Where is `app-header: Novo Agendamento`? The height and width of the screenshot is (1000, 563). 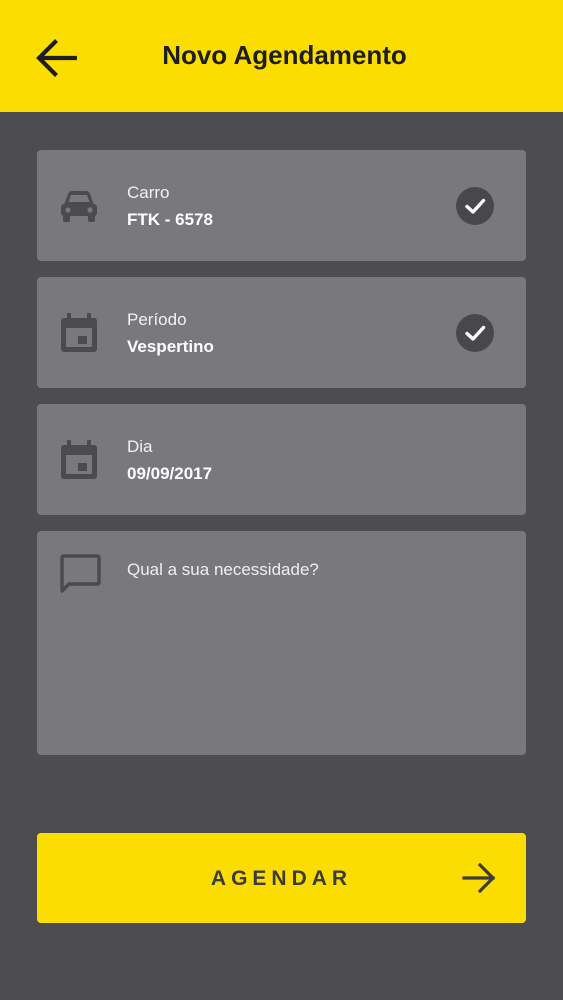
app-header: Novo Agendamento is located at coordinates (281, 56).